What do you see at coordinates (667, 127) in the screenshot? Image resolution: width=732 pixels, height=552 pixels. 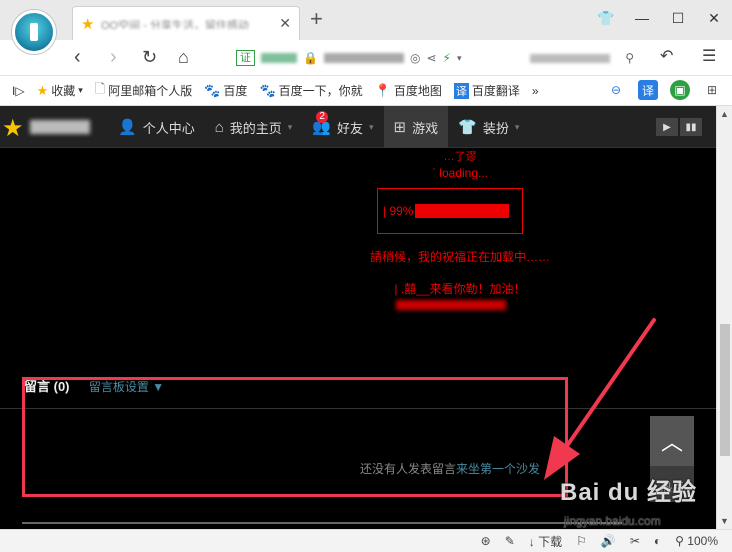 I see `play-icon: ▶` at bounding box center [667, 127].